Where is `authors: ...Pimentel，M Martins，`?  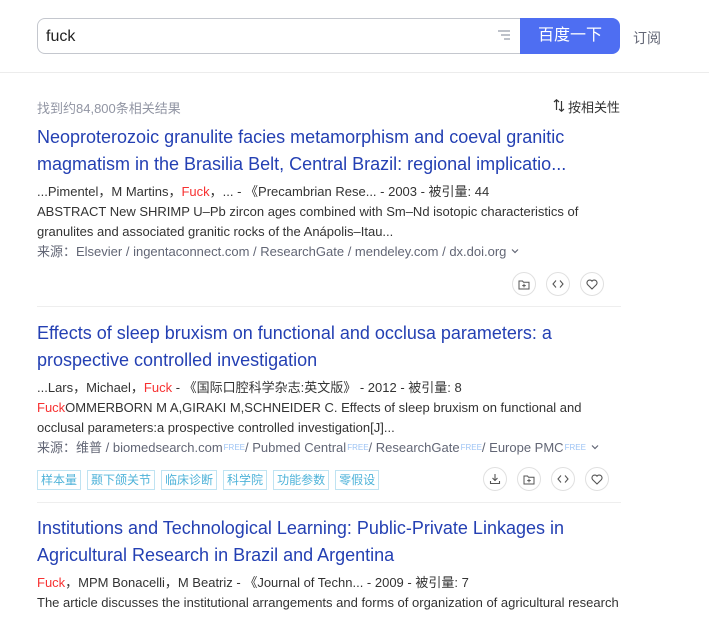
authors: ...Pimentel，M Martins， is located at coordinates (109, 191).